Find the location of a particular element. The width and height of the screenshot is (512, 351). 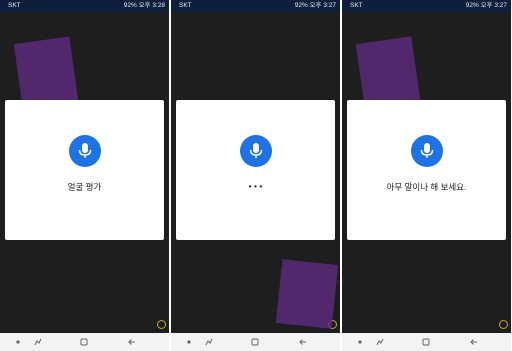

voice-input-dialog: • • • is located at coordinates (255, 170).